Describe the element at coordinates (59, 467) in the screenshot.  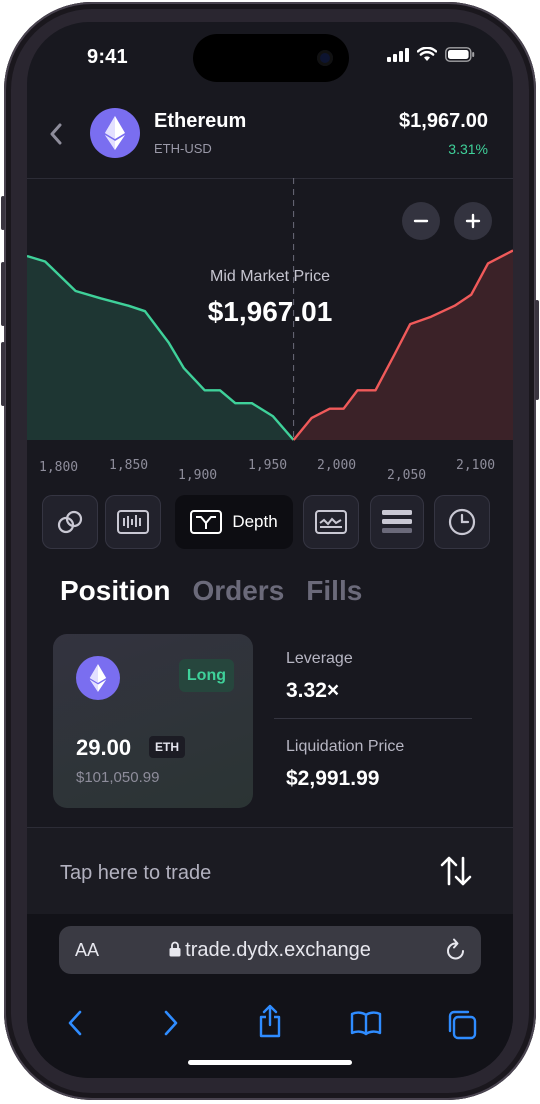
I see `x-tick: 1,800` at that location.